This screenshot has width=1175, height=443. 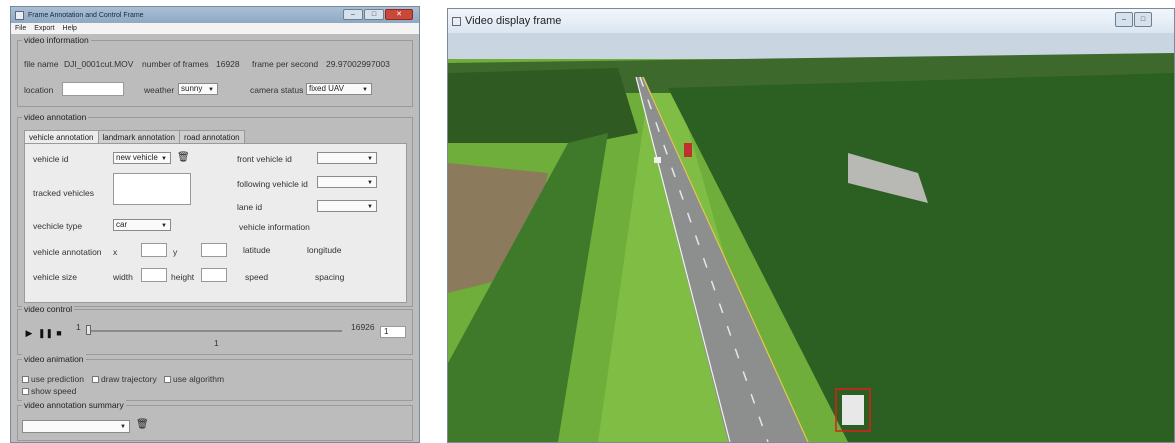 I want to click on menu-bar: File Export Help, so click(x=215, y=28).